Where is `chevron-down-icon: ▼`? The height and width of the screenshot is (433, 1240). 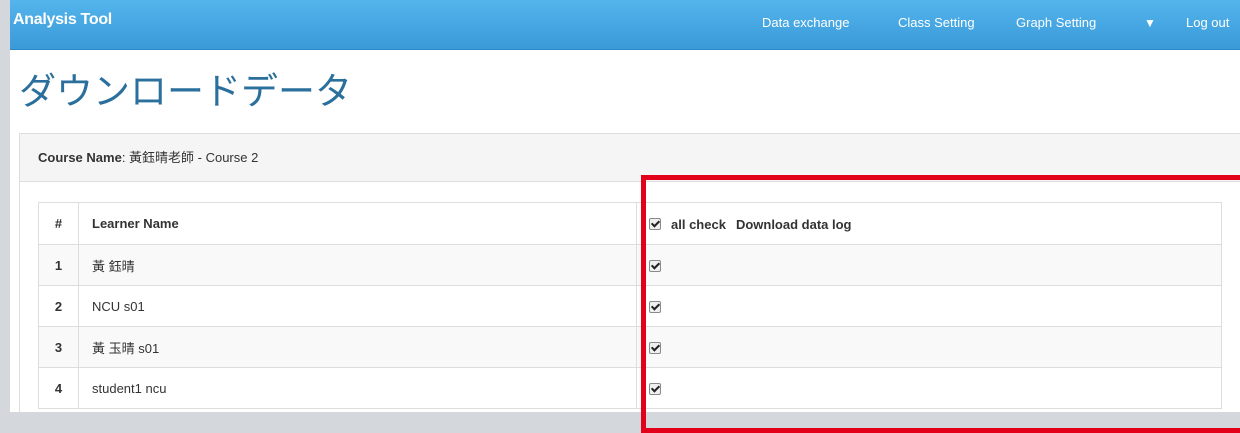
chevron-down-icon: ▼ is located at coordinates (1150, 23).